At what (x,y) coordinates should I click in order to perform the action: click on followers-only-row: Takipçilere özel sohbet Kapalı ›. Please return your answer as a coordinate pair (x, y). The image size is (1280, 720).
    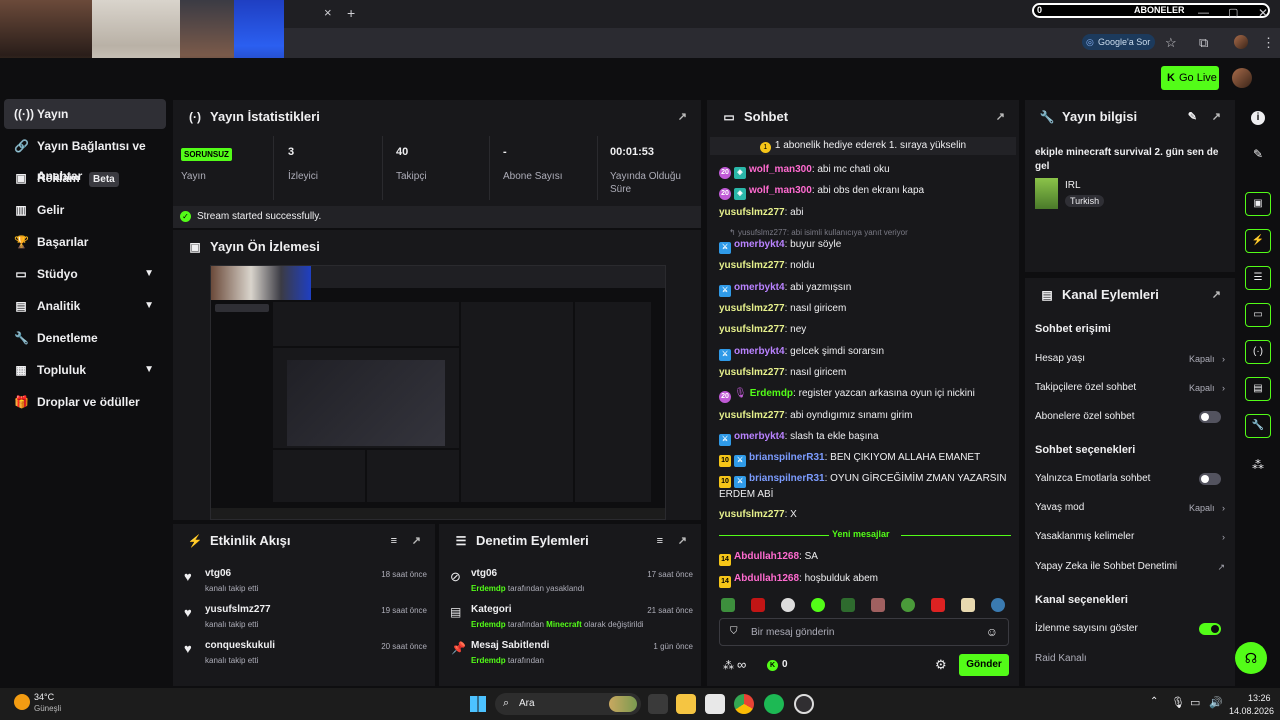
    Looking at the image, I should click on (1130, 388).